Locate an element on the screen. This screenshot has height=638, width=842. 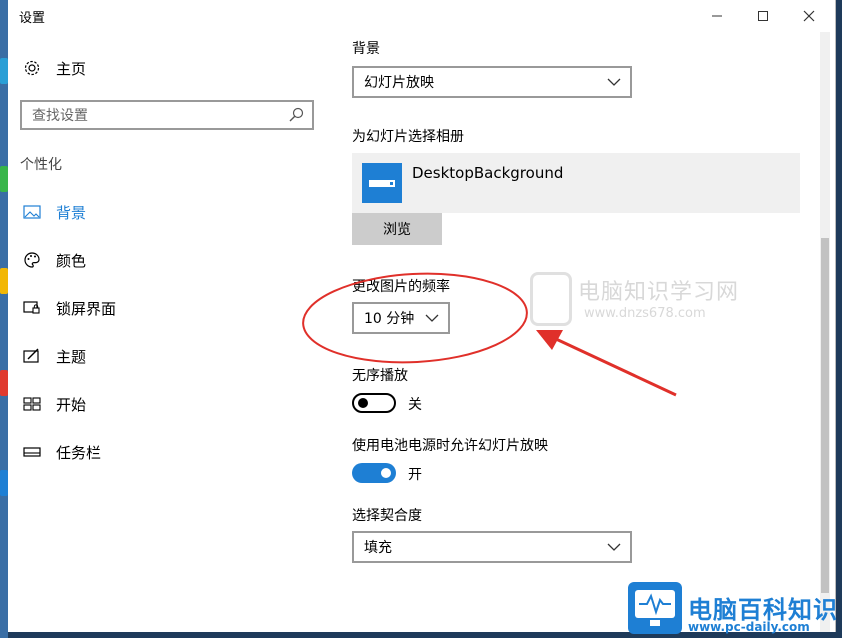
maximize-icon is located at coordinates (763, 16).